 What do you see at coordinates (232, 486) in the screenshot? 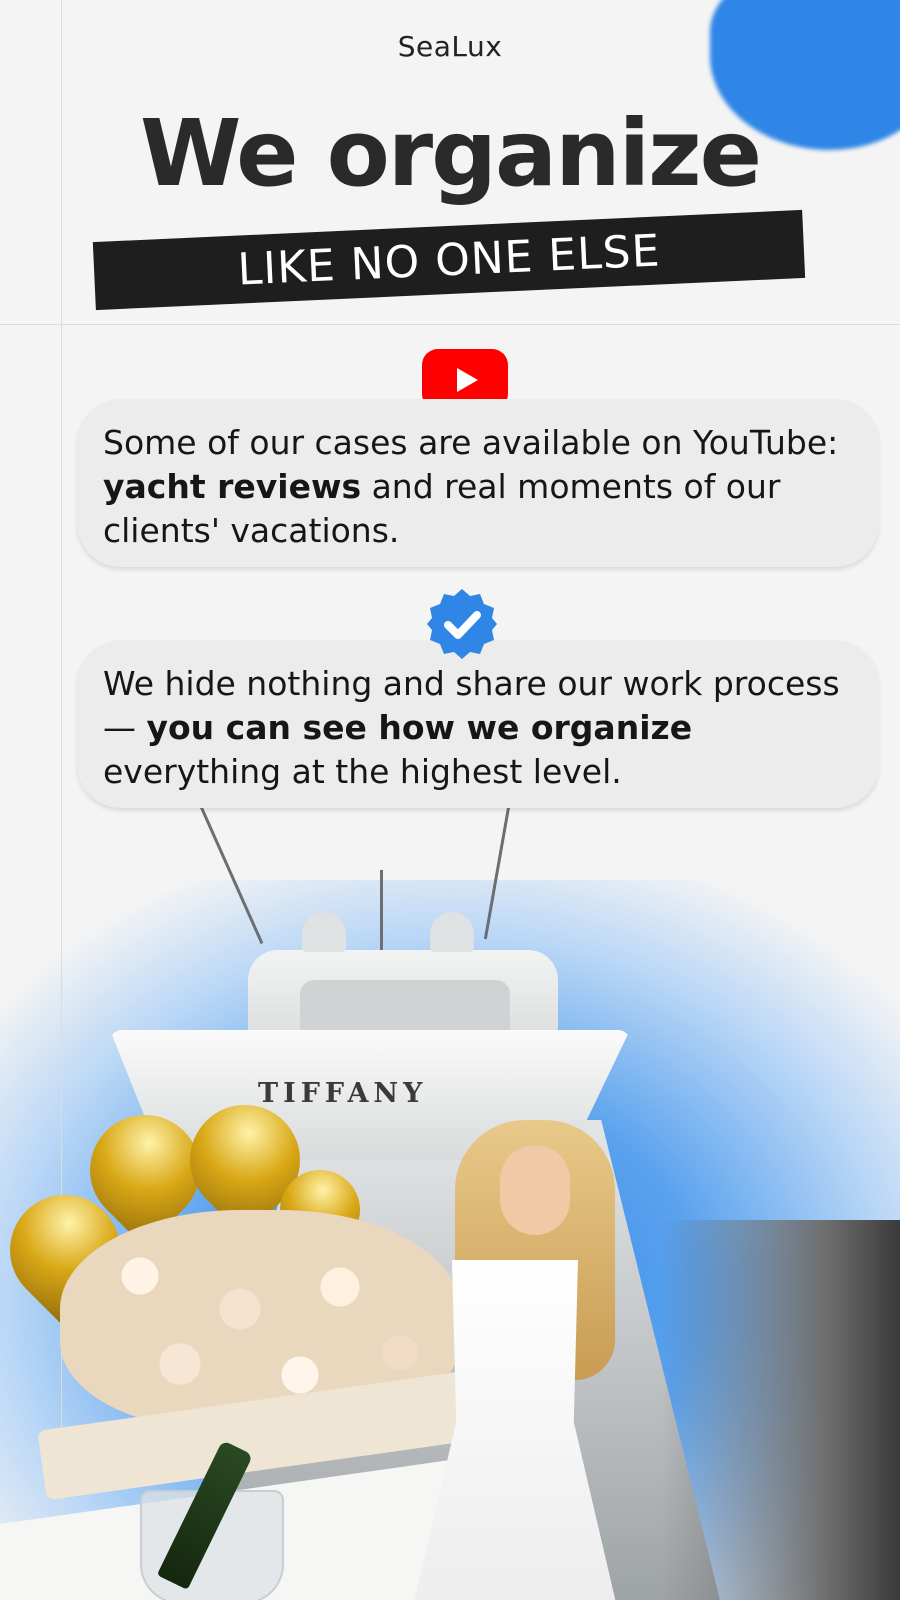
I see `youtube-card-highlight: yacht reviews` at bounding box center [232, 486].